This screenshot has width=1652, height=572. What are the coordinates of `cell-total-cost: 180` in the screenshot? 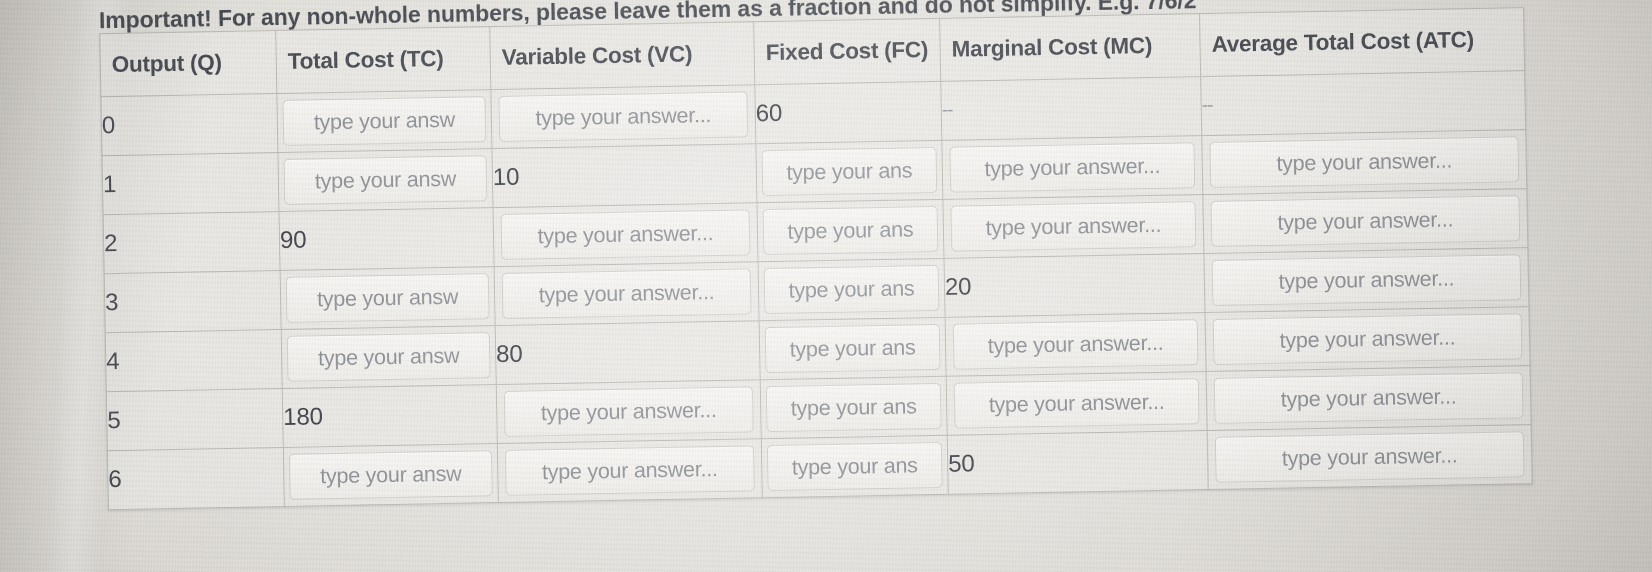 It's located at (390, 416).